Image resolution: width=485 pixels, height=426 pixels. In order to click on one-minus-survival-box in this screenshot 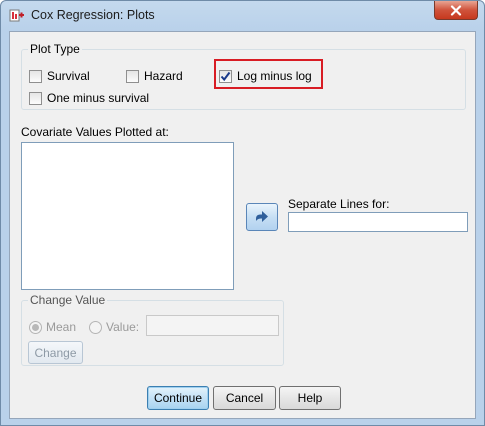, I will do `click(35, 98)`.